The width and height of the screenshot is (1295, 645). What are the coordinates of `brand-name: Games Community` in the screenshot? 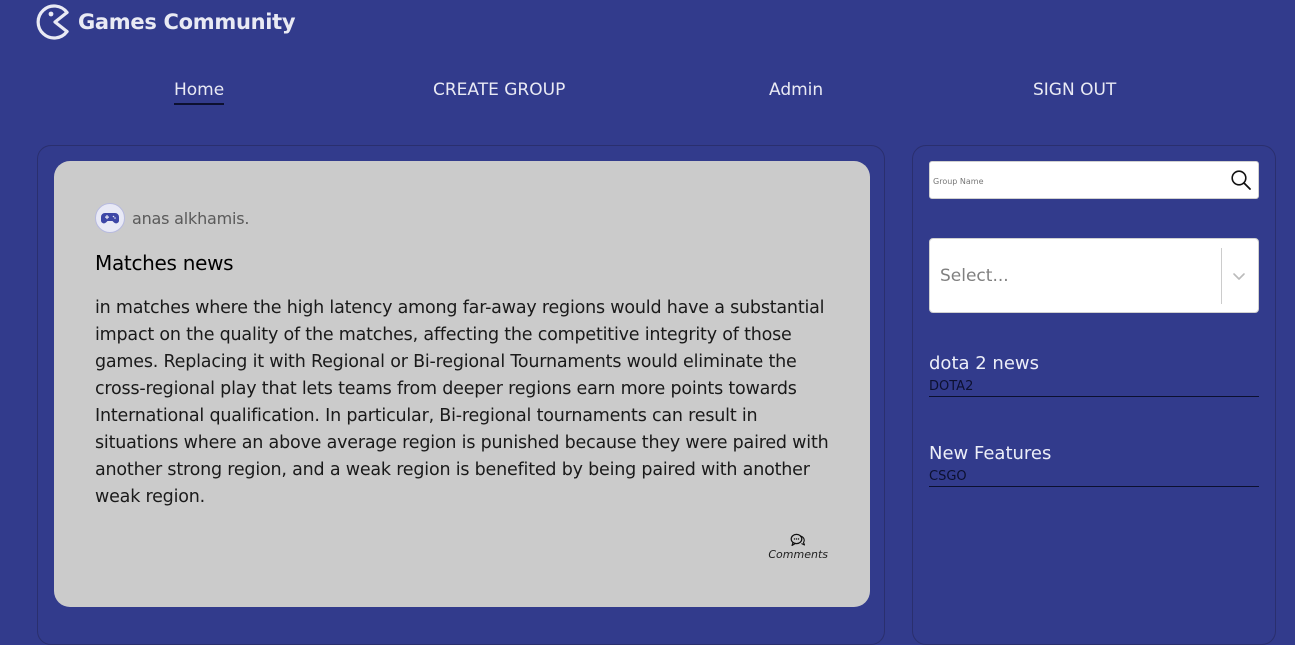 It's located at (187, 22).